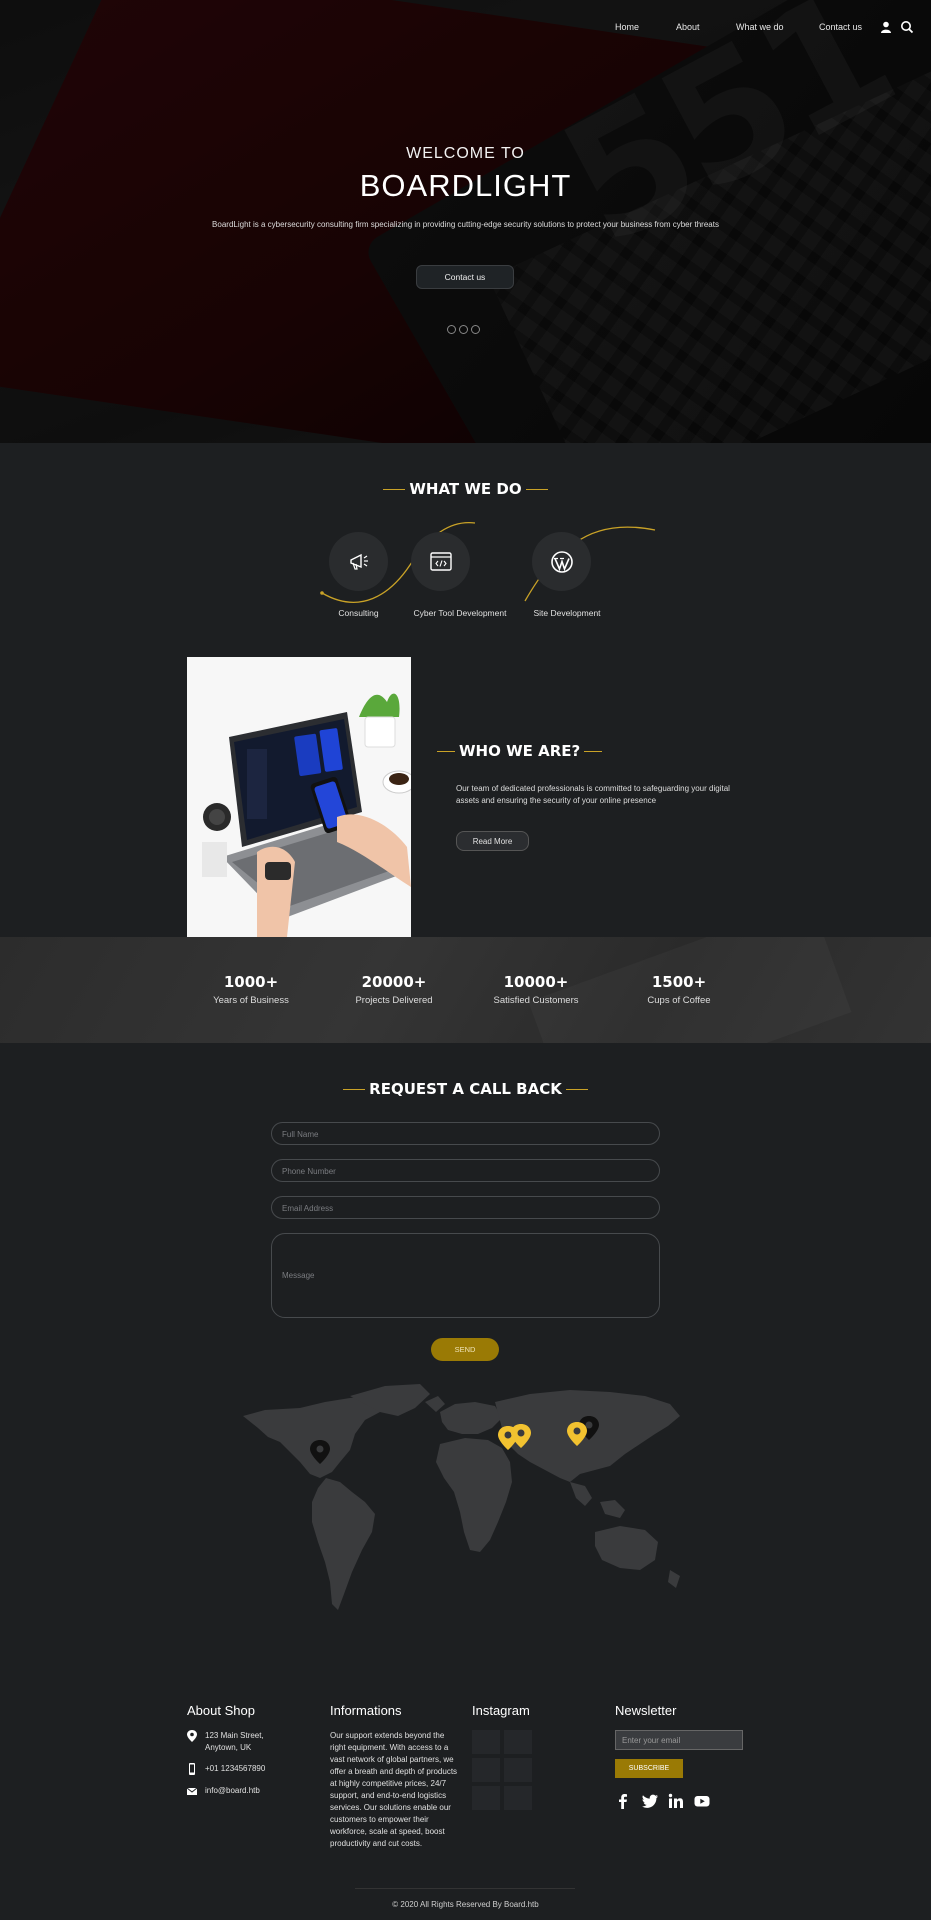  I want to click on footer-informations-title: Informations, so click(366, 1710).